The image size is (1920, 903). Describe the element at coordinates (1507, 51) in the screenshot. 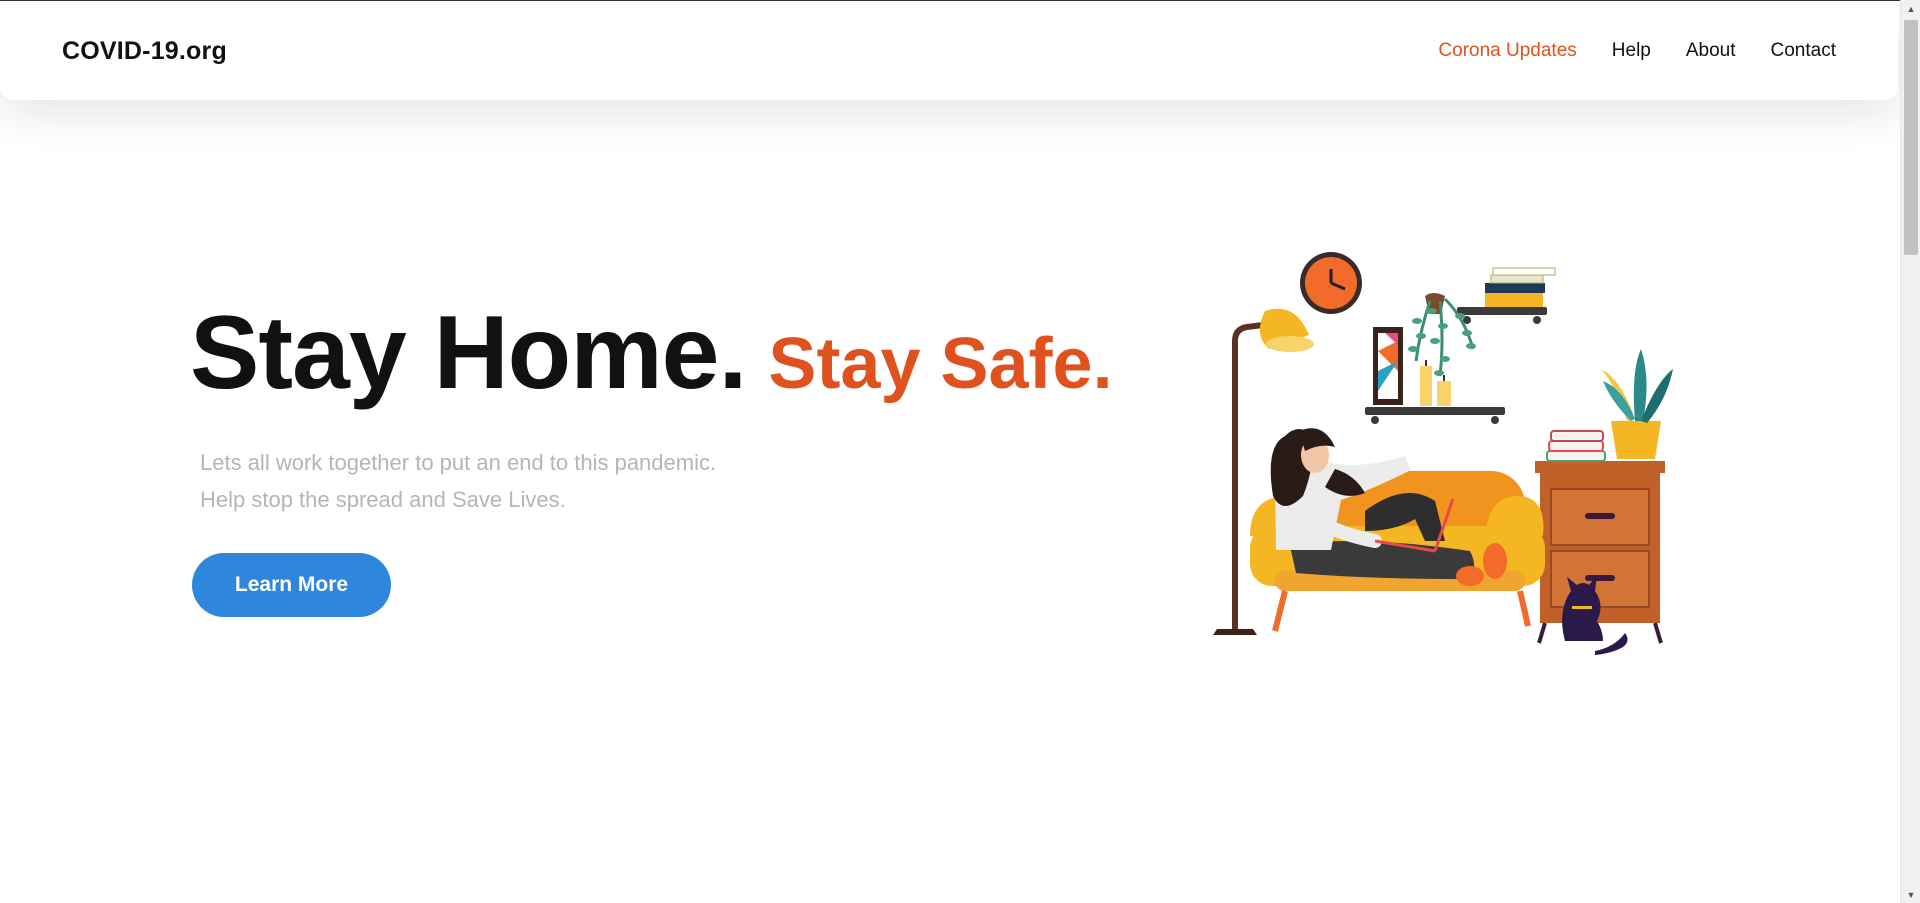

I see `nav-link-corona-updates: Corona Updates` at that location.